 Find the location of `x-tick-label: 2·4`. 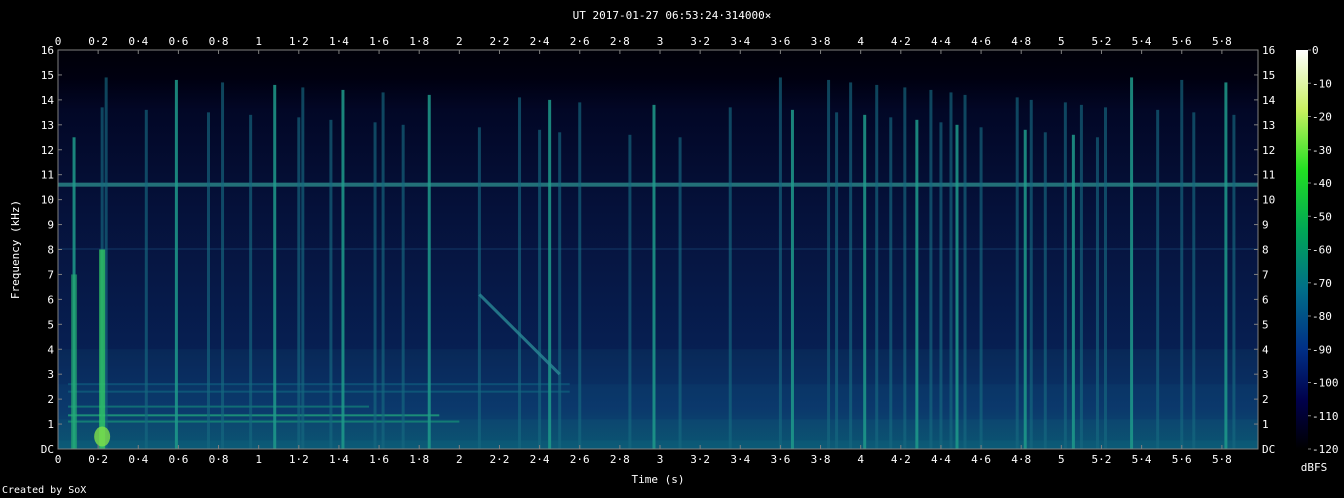

x-tick-label: 2·4 is located at coordinates (540, 459).